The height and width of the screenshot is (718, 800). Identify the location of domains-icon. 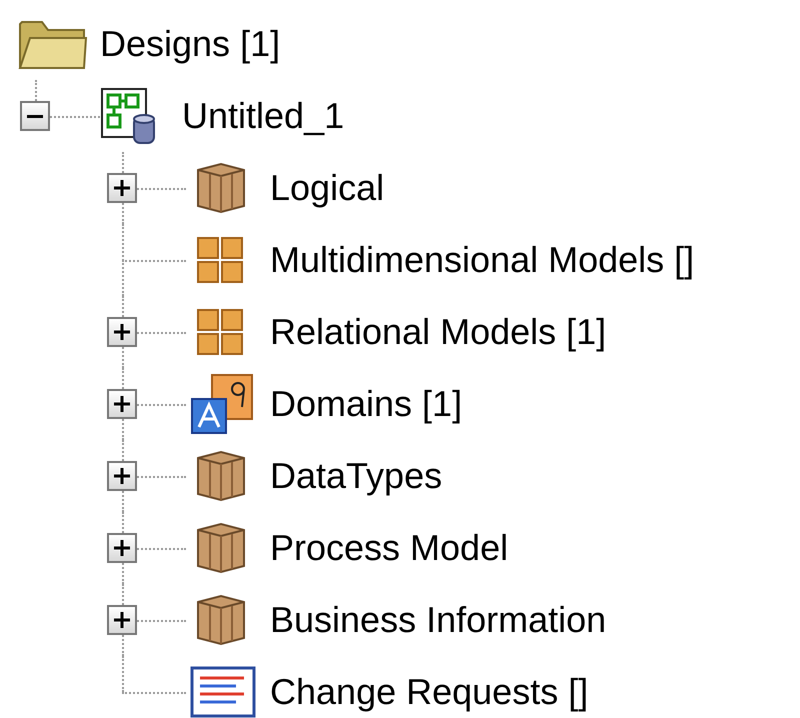
(223, 404).